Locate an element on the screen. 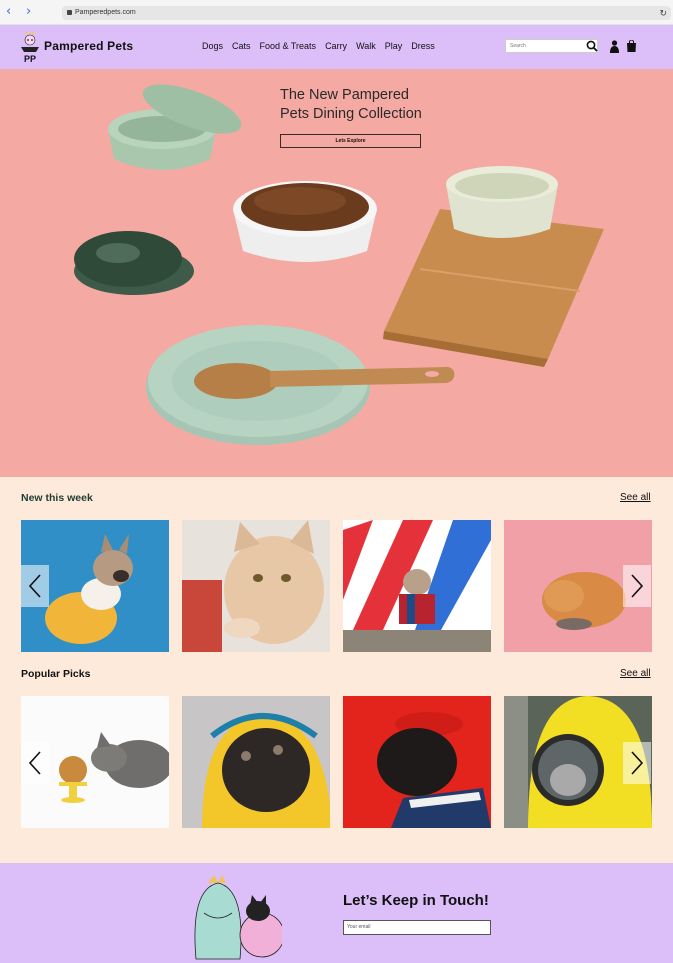 This screenshot has width=673, height=963. hero-title-line-1: The New Pampered is located at coordinates (344, 95).